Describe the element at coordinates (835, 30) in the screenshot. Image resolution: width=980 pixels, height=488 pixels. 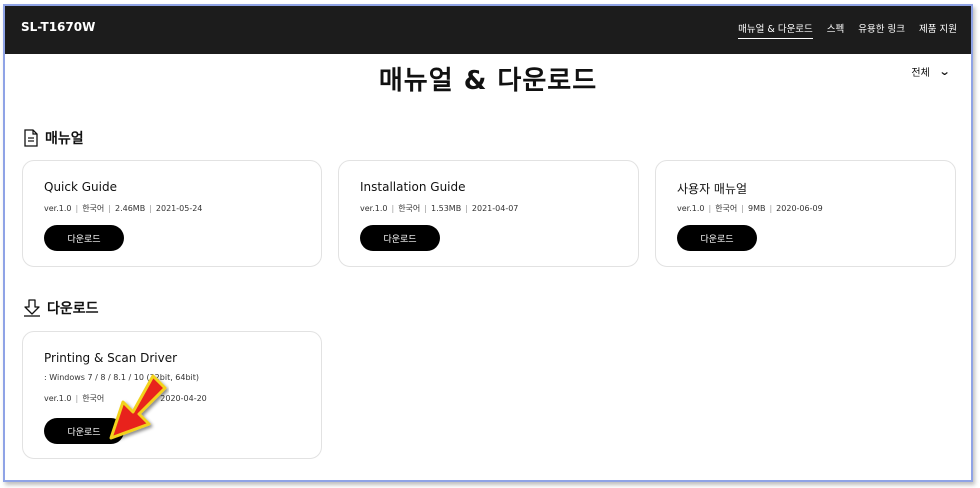
I see `nav-spec: 스펙` at that location.